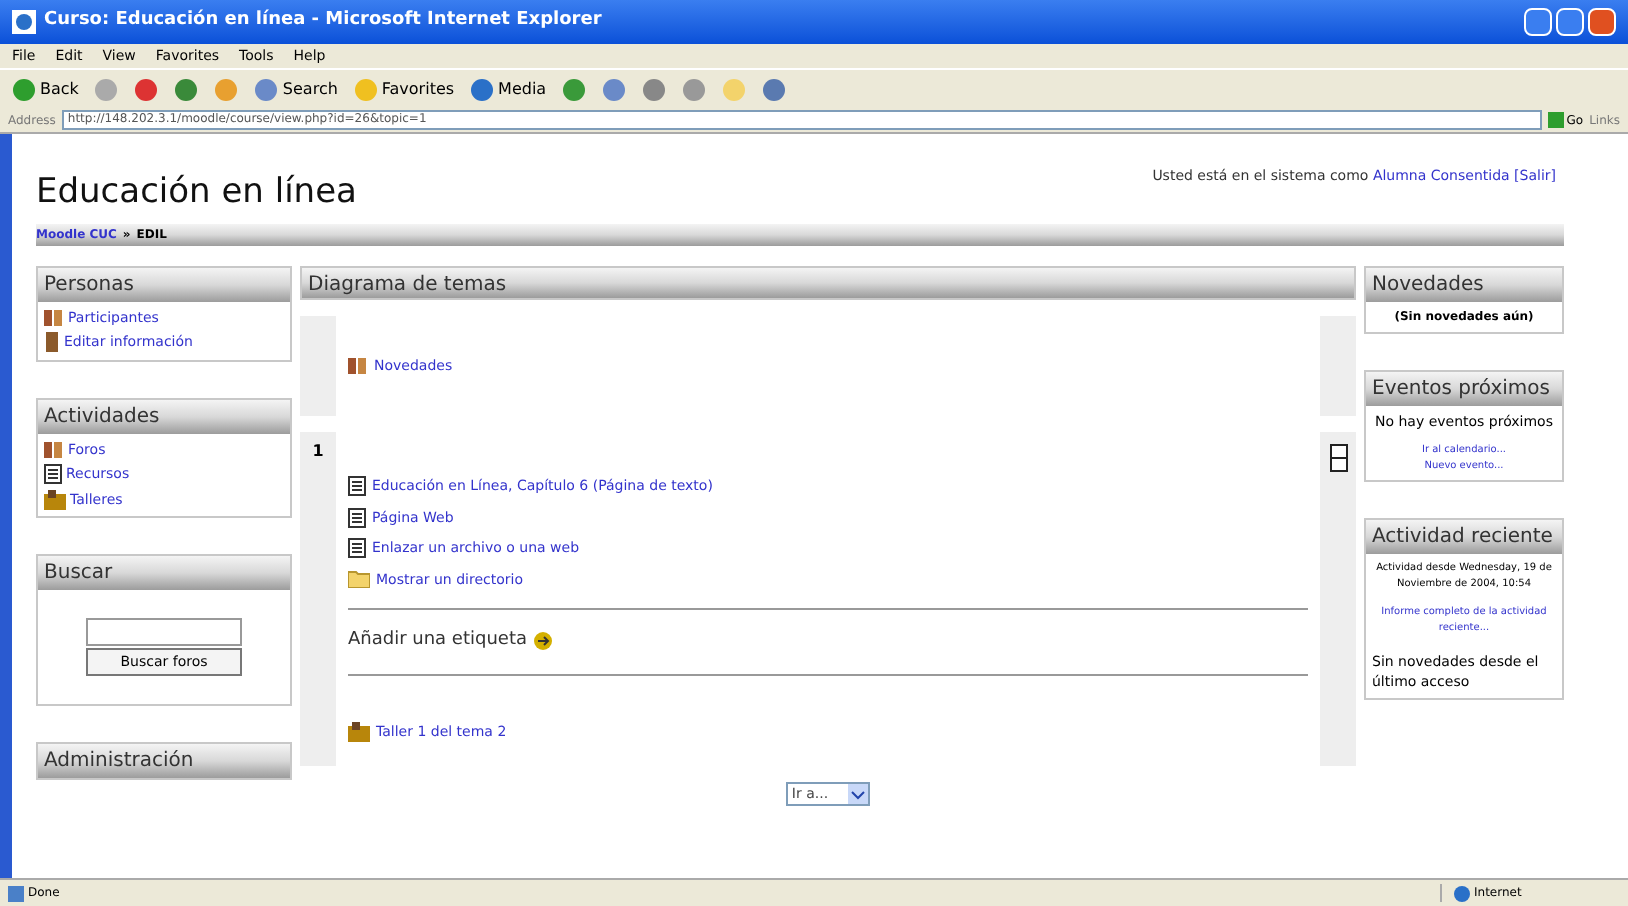 The height and width of the screenshot is (906, 1628). Describe the element at coordinates (1464, 537) in the screenshot. I see `block-title: Actividad reciente` at that location.